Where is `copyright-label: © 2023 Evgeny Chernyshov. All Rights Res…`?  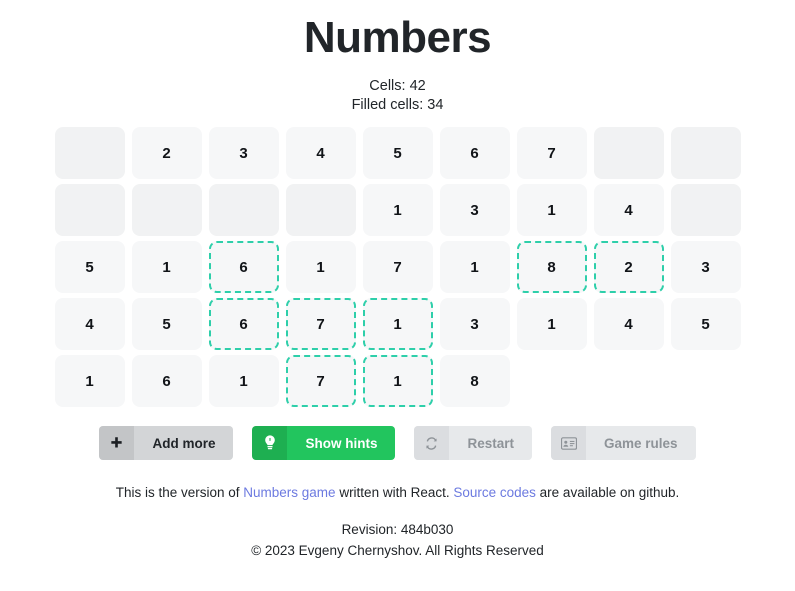 copyright-label: © 2023 Evgeny Chernyshov. All Rights Res… is located at coordinates (397, 550).